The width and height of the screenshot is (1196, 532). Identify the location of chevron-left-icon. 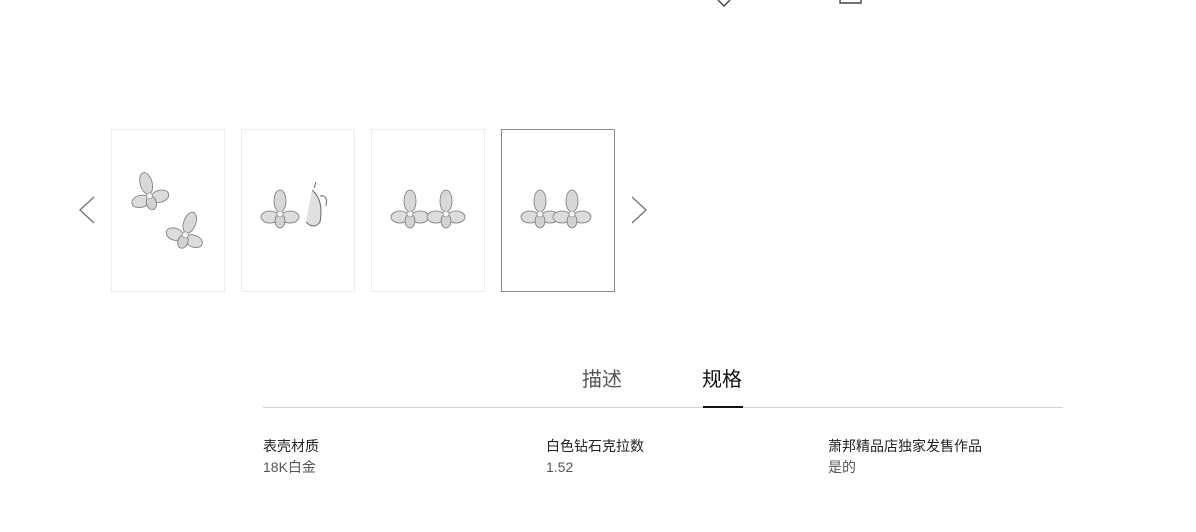
(87, 210).